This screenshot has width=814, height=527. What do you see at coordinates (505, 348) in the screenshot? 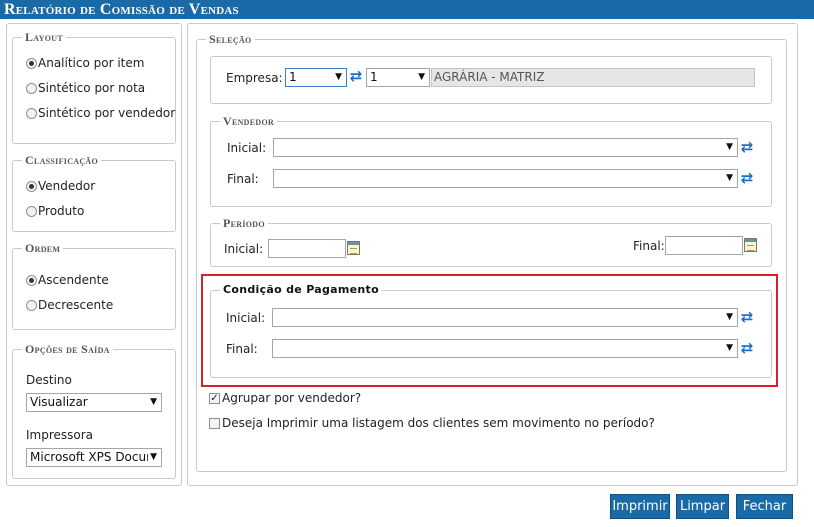
I see `pagamento-final-select: ▼` at bounding box center [505, 348].